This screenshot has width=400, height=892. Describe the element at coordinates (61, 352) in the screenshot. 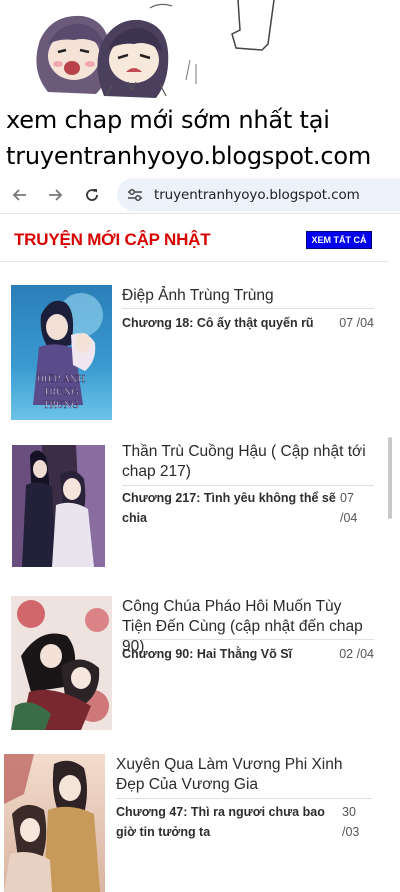

I see `comic-cover-1: ĐIỆP ẢNH TRÙNG TRÙNG` at that location.